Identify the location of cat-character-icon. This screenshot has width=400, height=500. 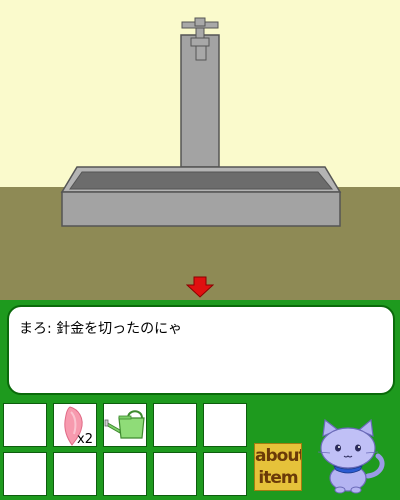
(352, 456).